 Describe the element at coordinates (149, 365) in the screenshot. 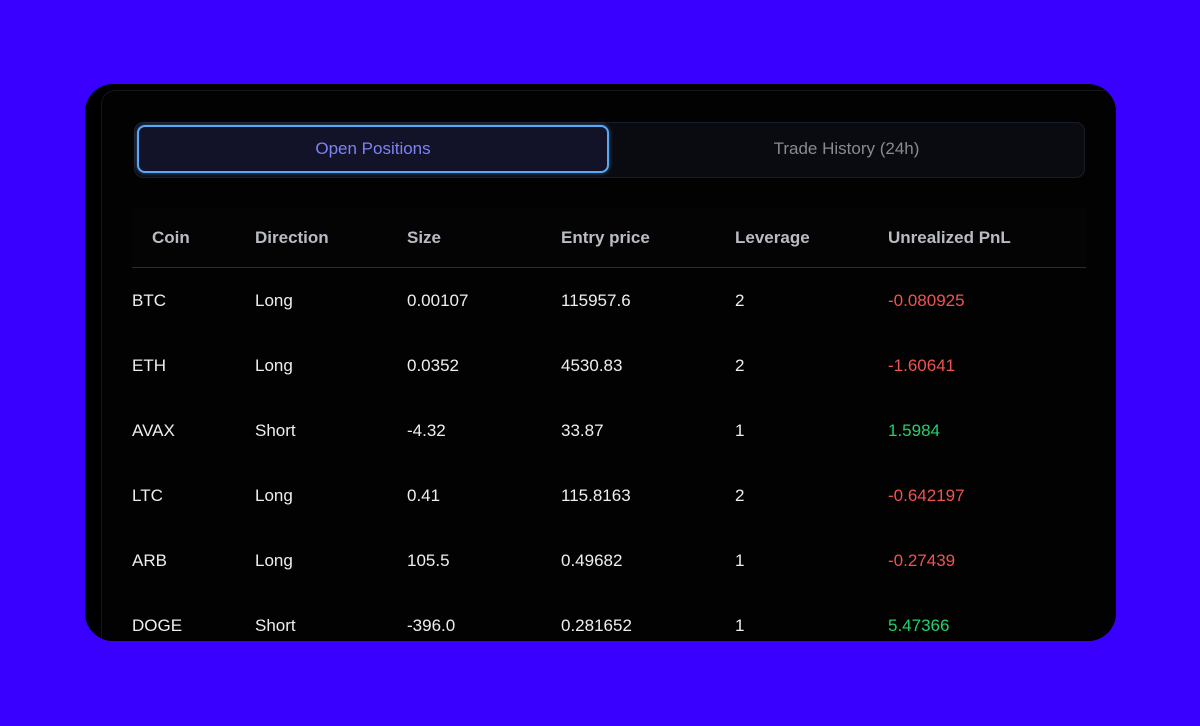

I see `cell-coin: ETH` at that location.